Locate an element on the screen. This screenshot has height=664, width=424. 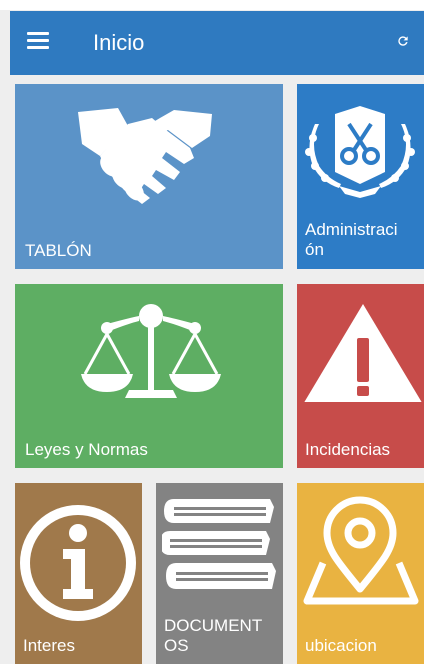
refresh-icon is located at coordinates (403, 41).